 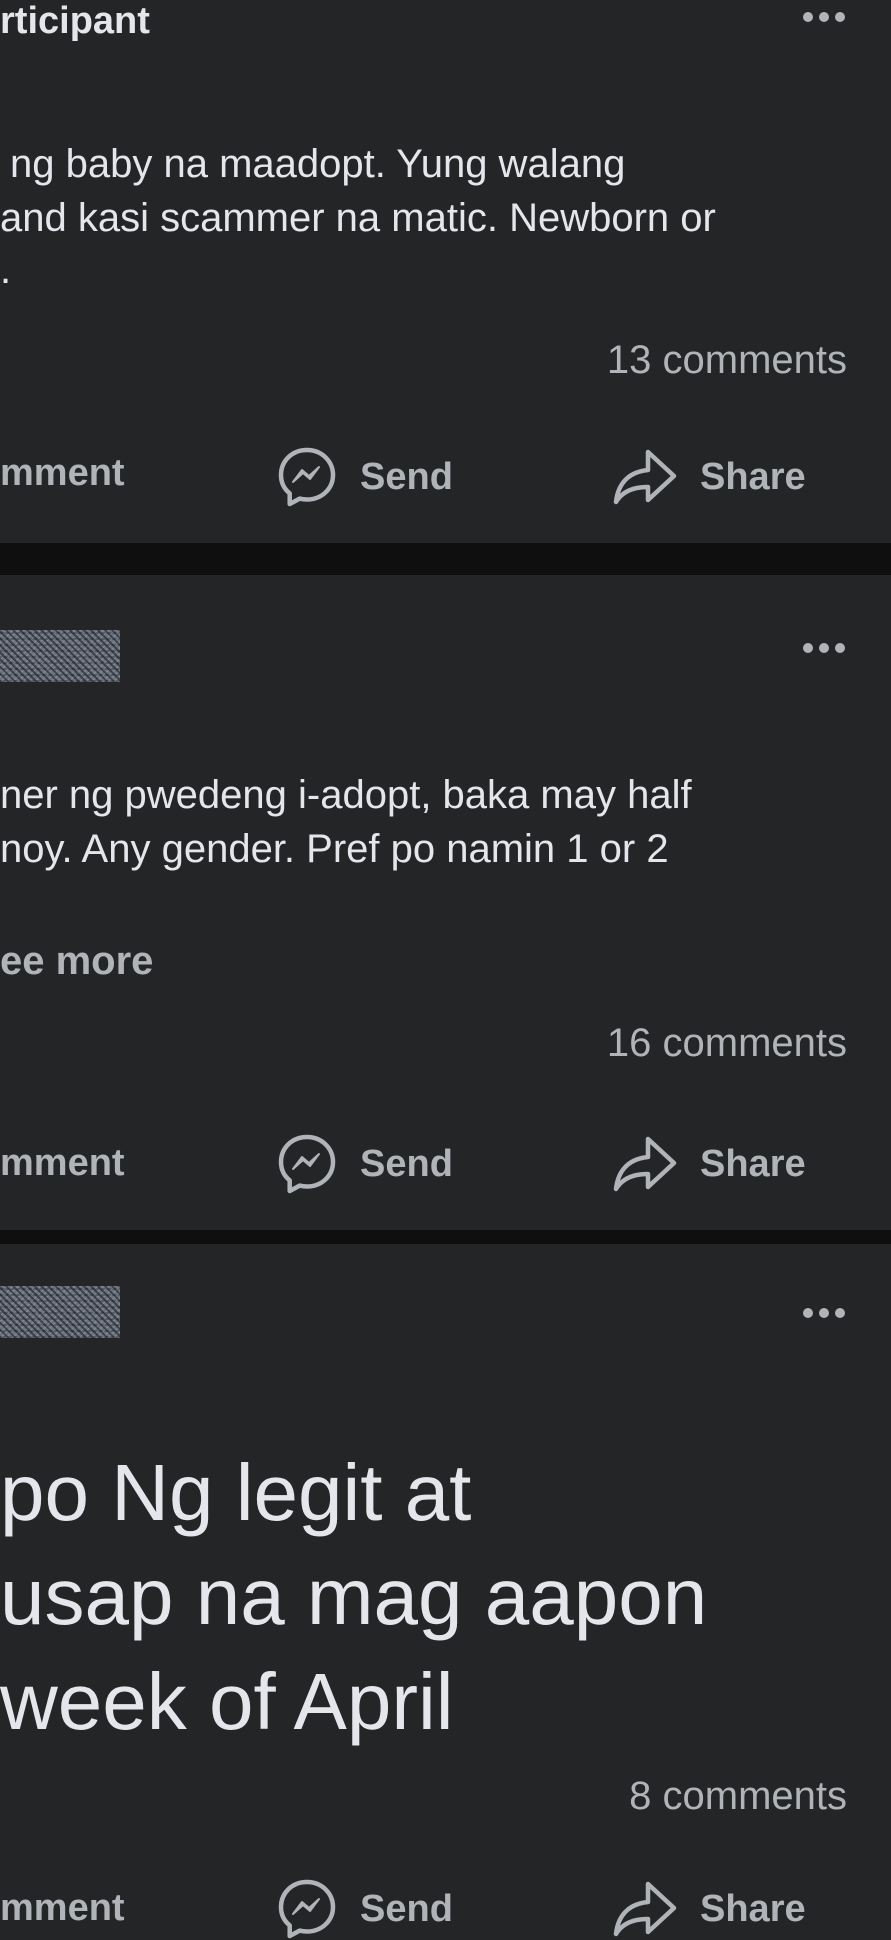 I want to click on post-large-text-line: usap na mag aapon, so click(x=354, y=1596).